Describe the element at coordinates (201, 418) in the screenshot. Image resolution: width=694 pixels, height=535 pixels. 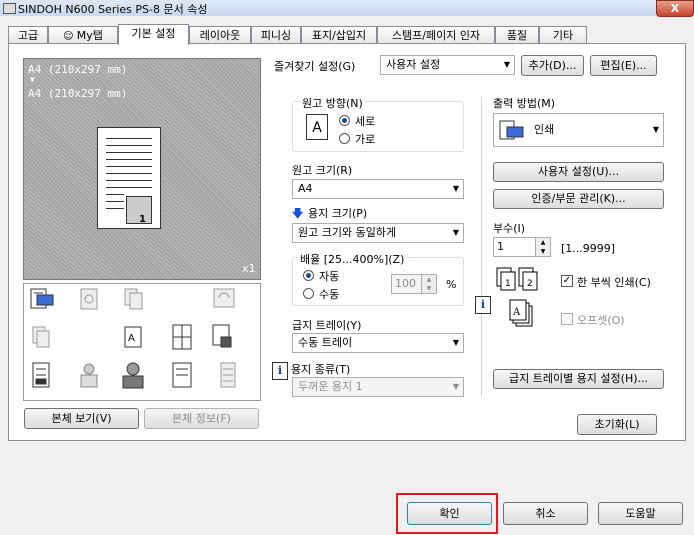
I see `device-info-button: 본체 정보(F)` at that location.